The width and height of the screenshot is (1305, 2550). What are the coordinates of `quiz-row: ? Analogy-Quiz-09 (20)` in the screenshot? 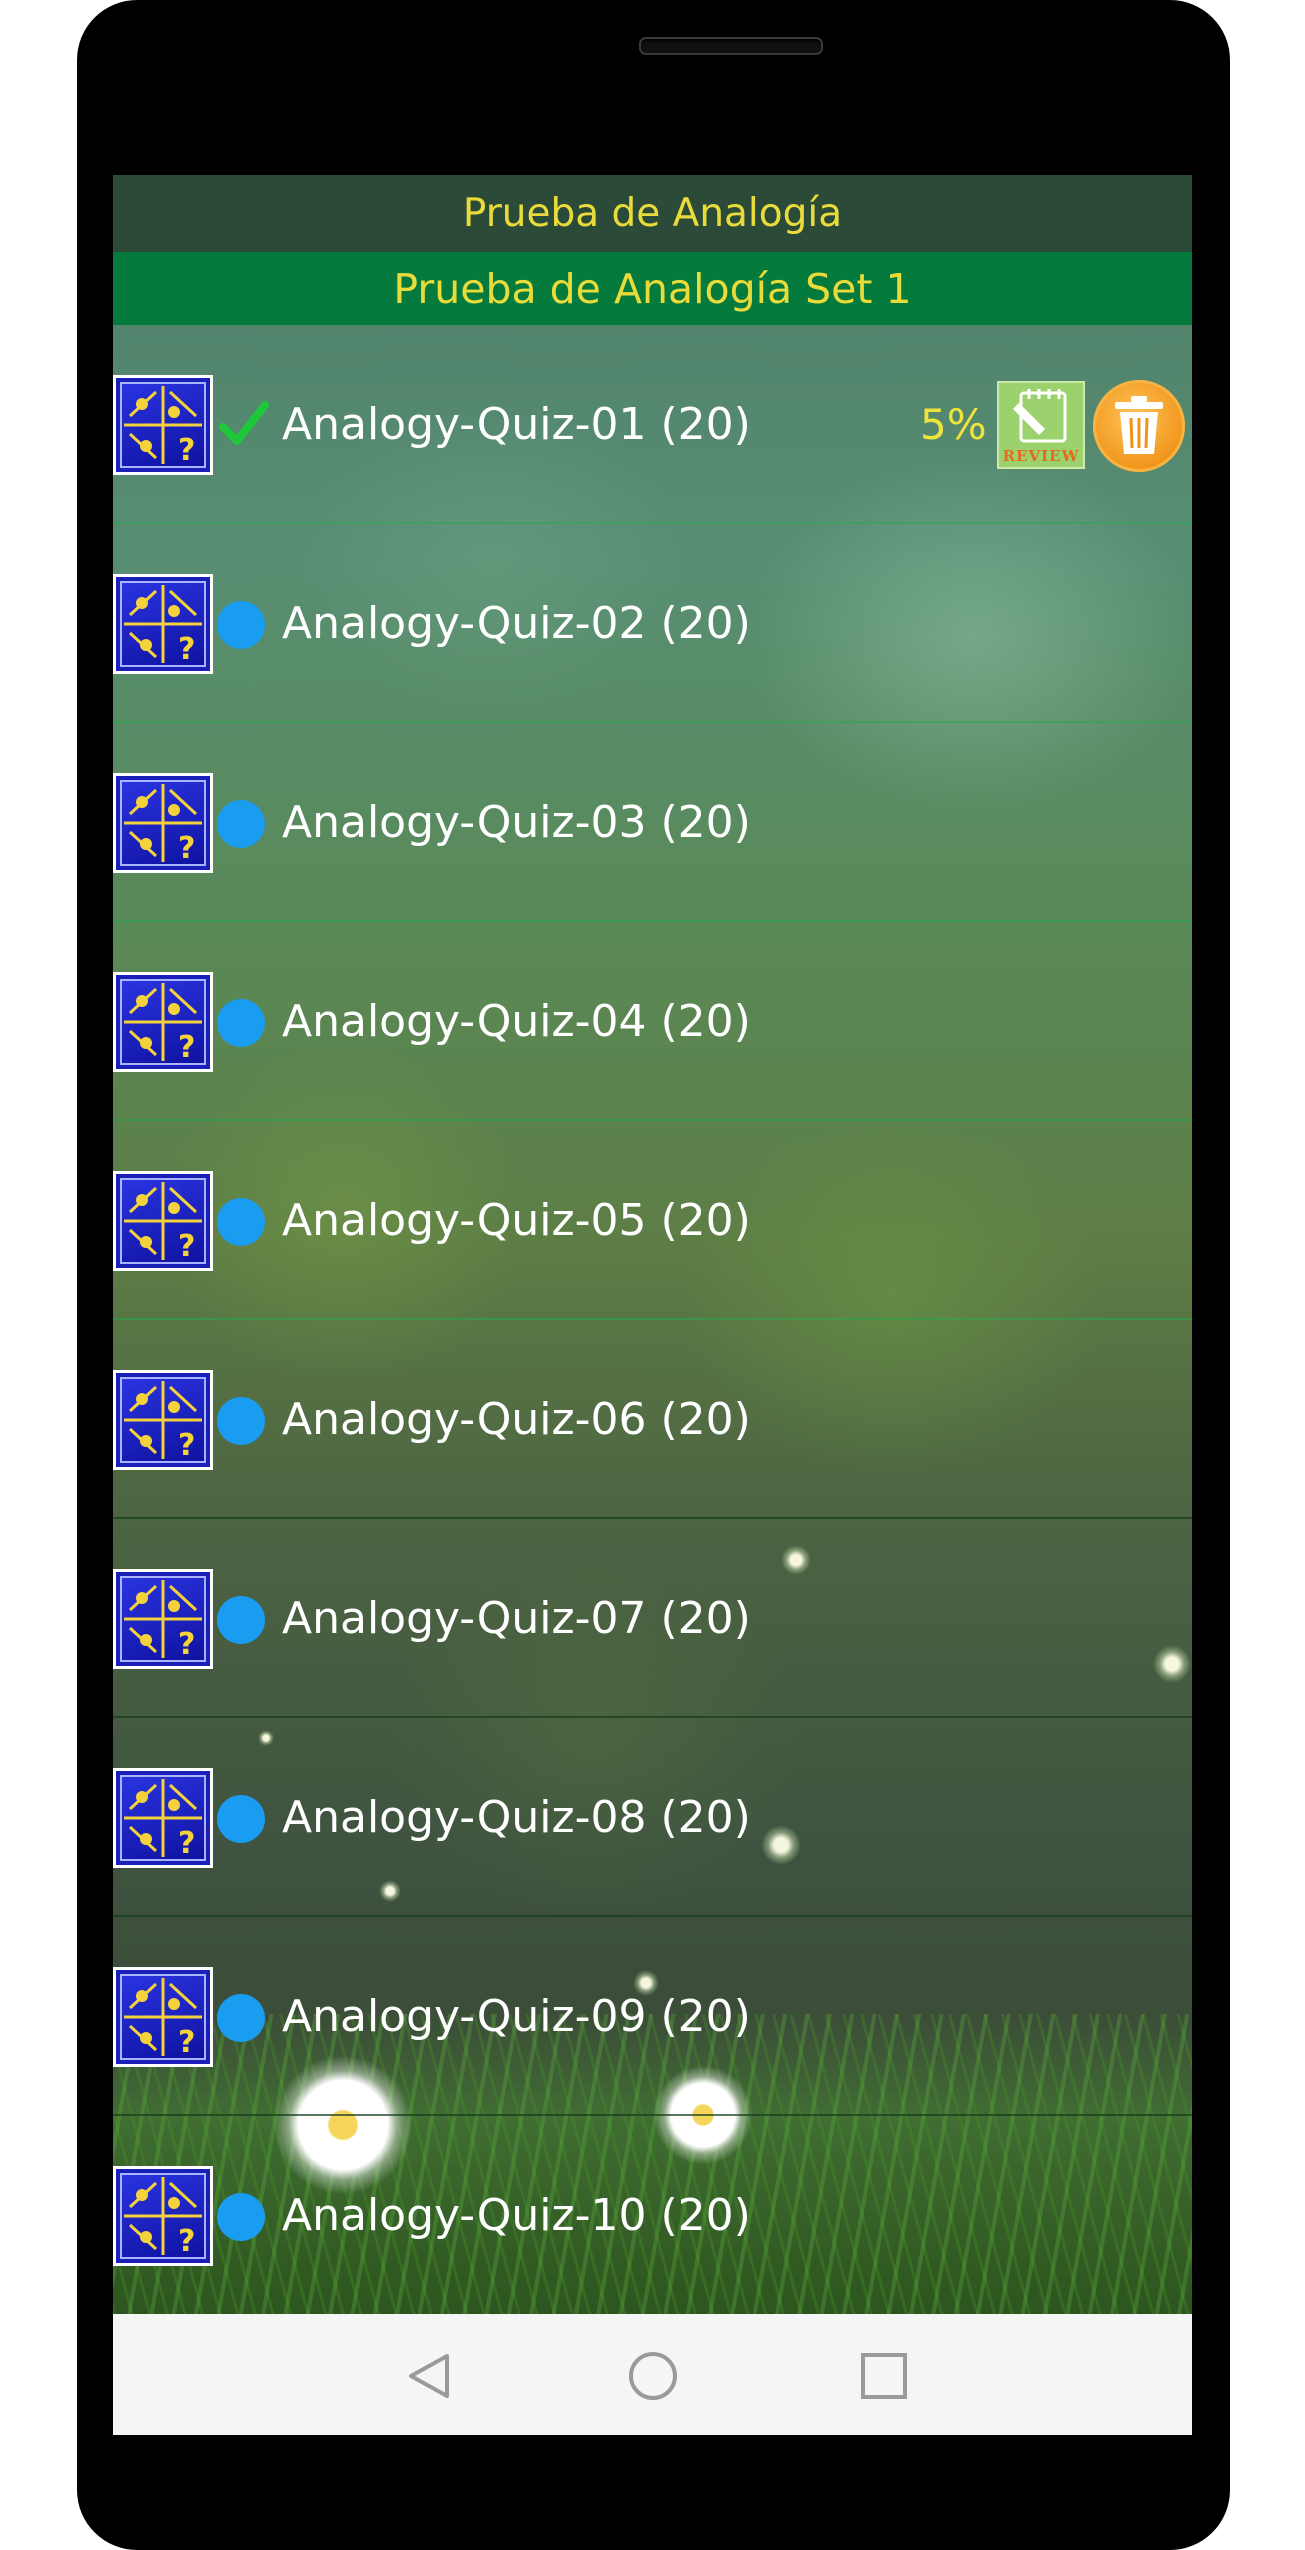 It's located at (652, 2016).